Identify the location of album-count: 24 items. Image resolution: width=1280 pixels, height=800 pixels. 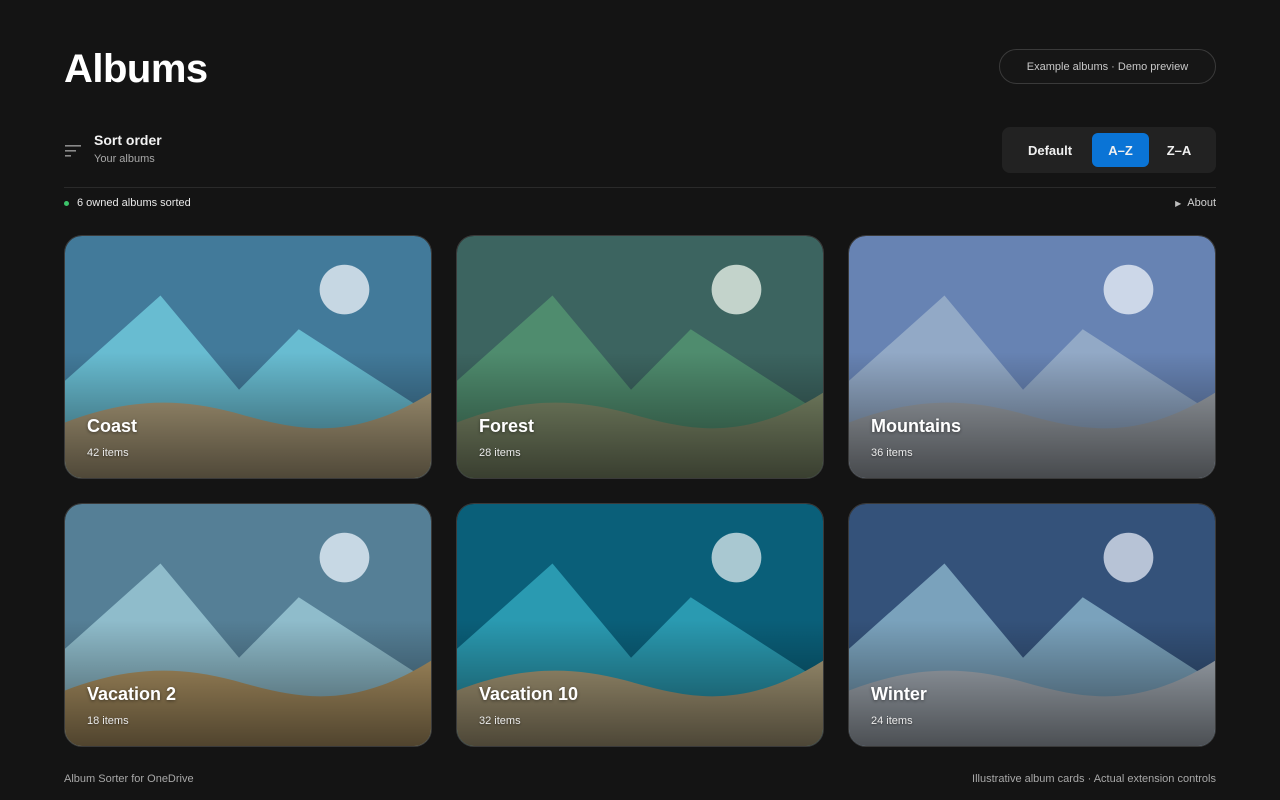
(892, 721).